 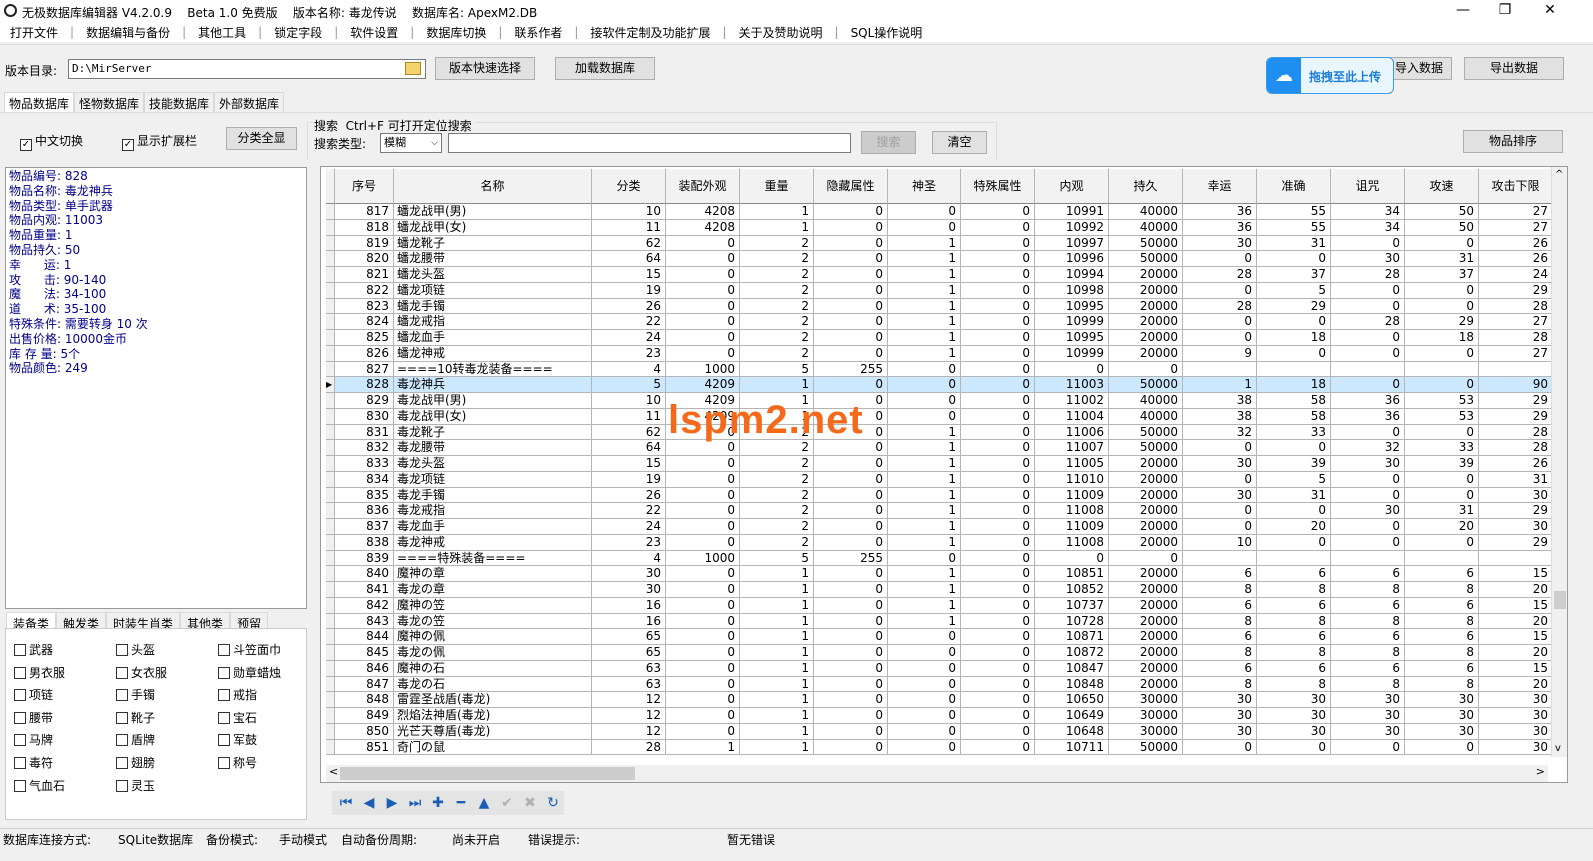 What do you see at coordinates (364, 275) in the screenshot?
I see `table-cell: 821` at bounding box center [364, 275].